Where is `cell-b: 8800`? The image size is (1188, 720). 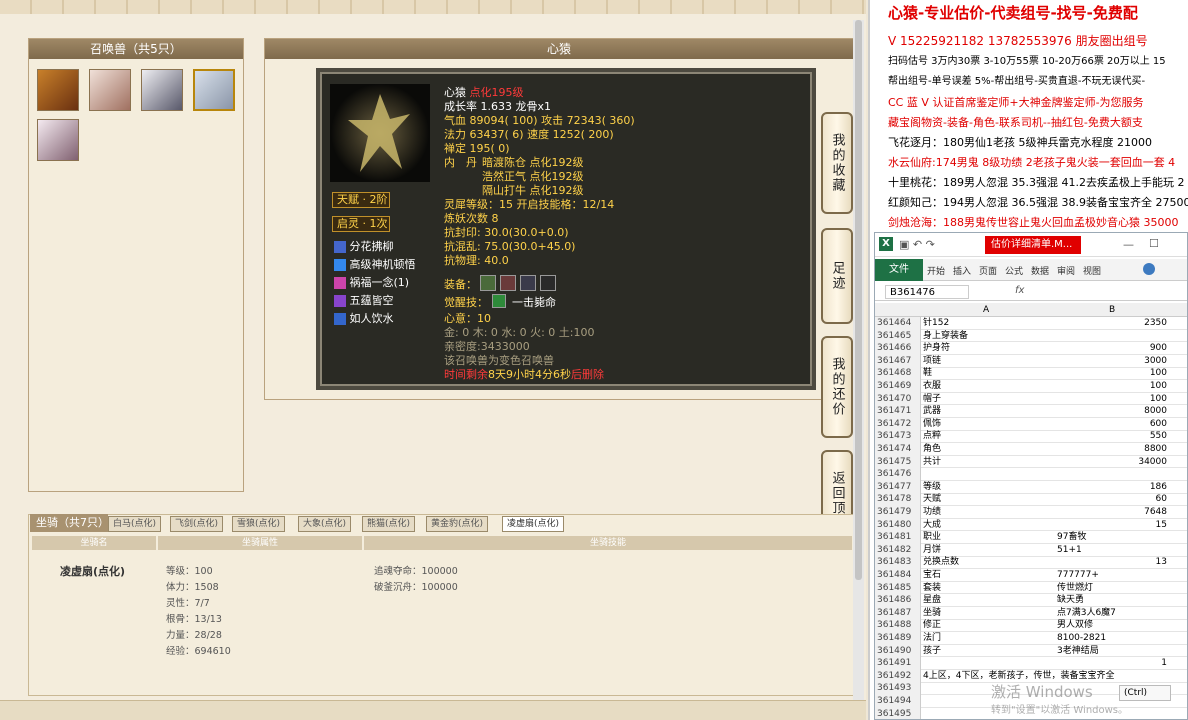
cell-b: 8800 is located at coordinates (1112, 449).